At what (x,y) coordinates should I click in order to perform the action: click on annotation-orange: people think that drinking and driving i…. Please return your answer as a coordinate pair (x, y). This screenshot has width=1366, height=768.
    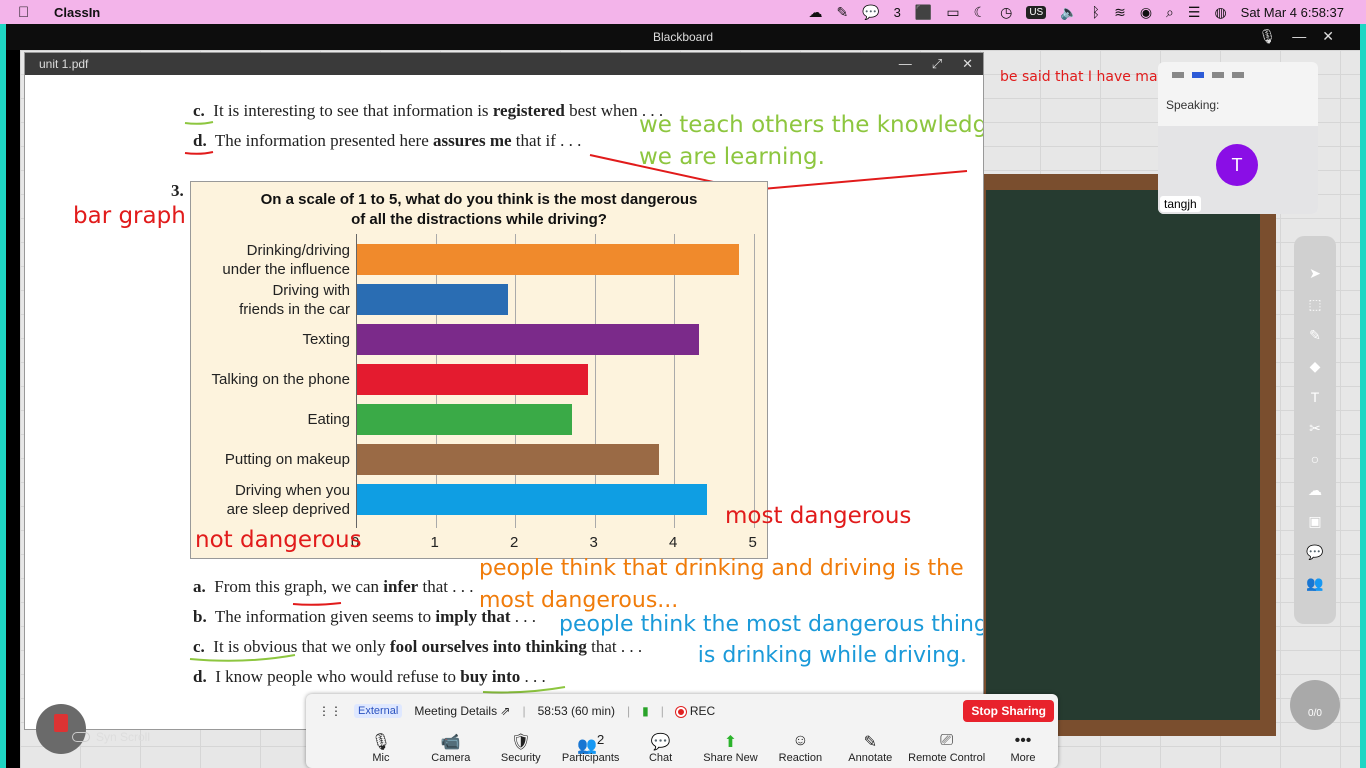
    Looking at the image, I should click on (721, 585).